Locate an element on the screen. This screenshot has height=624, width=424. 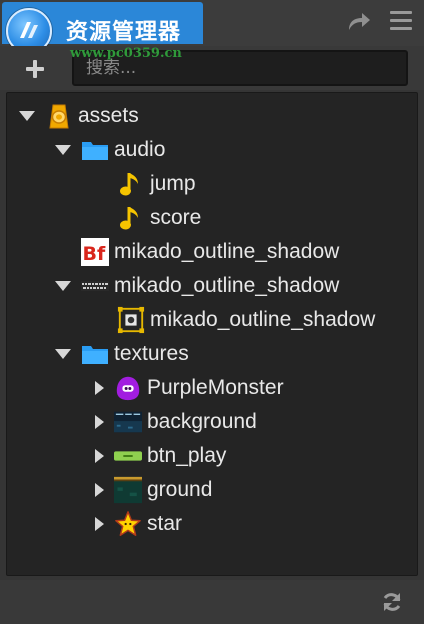
tree-item-star: star is located at coordinates (138, 524).